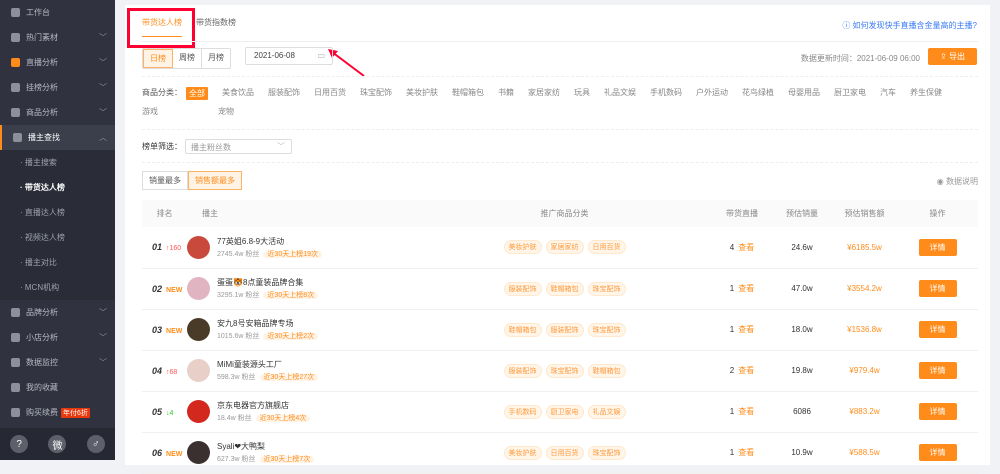 The image size is (1000, 474). I want to click on category-option: 鞋帽箱包, so click(468, 93).